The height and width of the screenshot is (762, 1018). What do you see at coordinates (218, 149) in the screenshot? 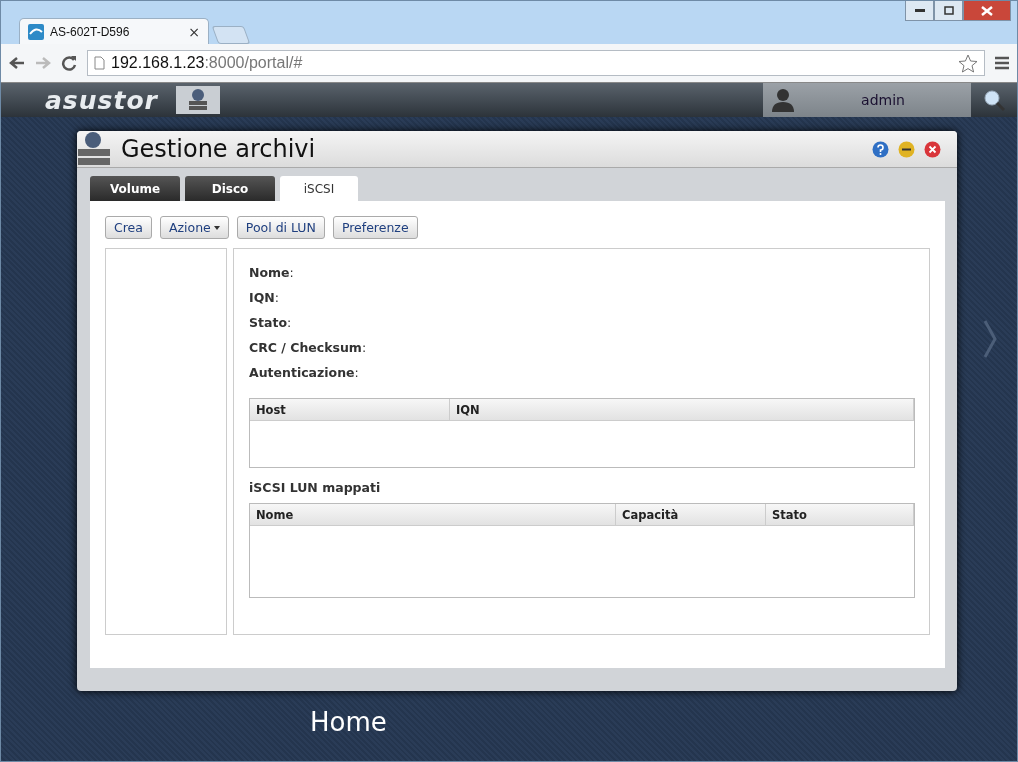
I see `window-title: Gestione archivi` at bounding box center [218, 149].